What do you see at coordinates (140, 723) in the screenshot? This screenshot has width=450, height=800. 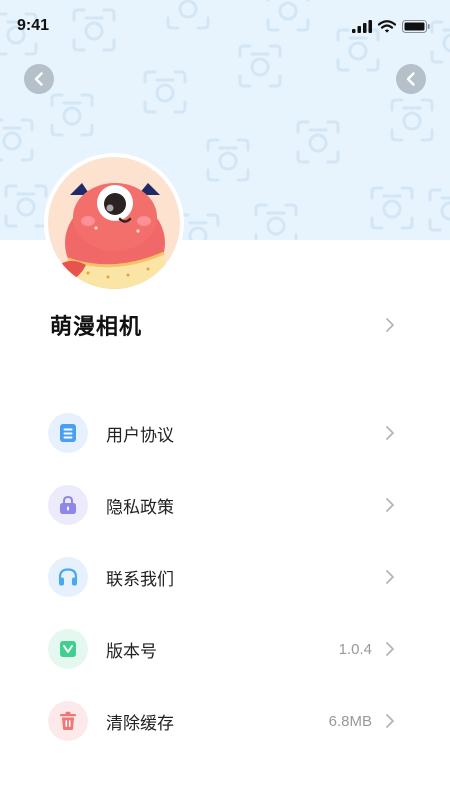 I see `menu-label: 清除缓存` at bounding box center [140, 723].